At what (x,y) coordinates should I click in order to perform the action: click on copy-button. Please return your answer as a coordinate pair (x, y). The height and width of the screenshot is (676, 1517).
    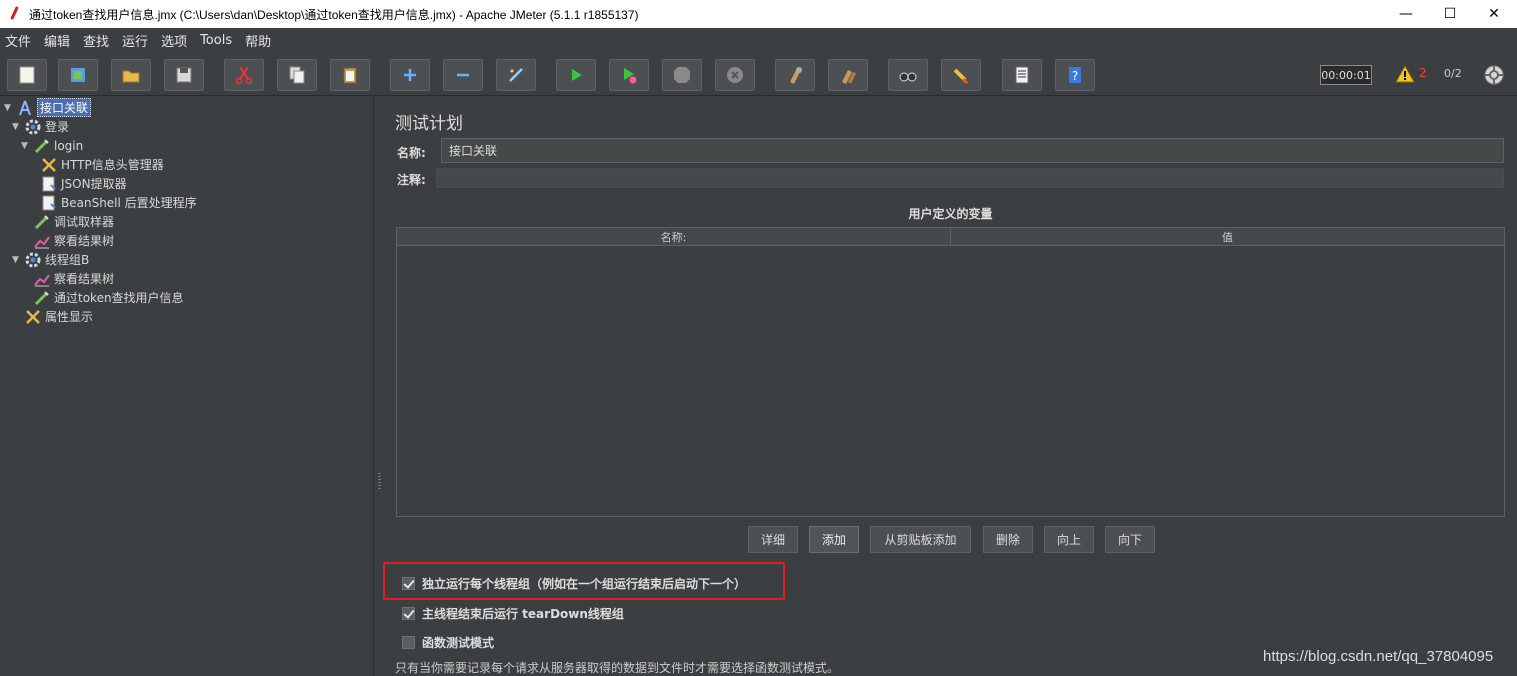
    Looking at the image, I should click on (297, 75).